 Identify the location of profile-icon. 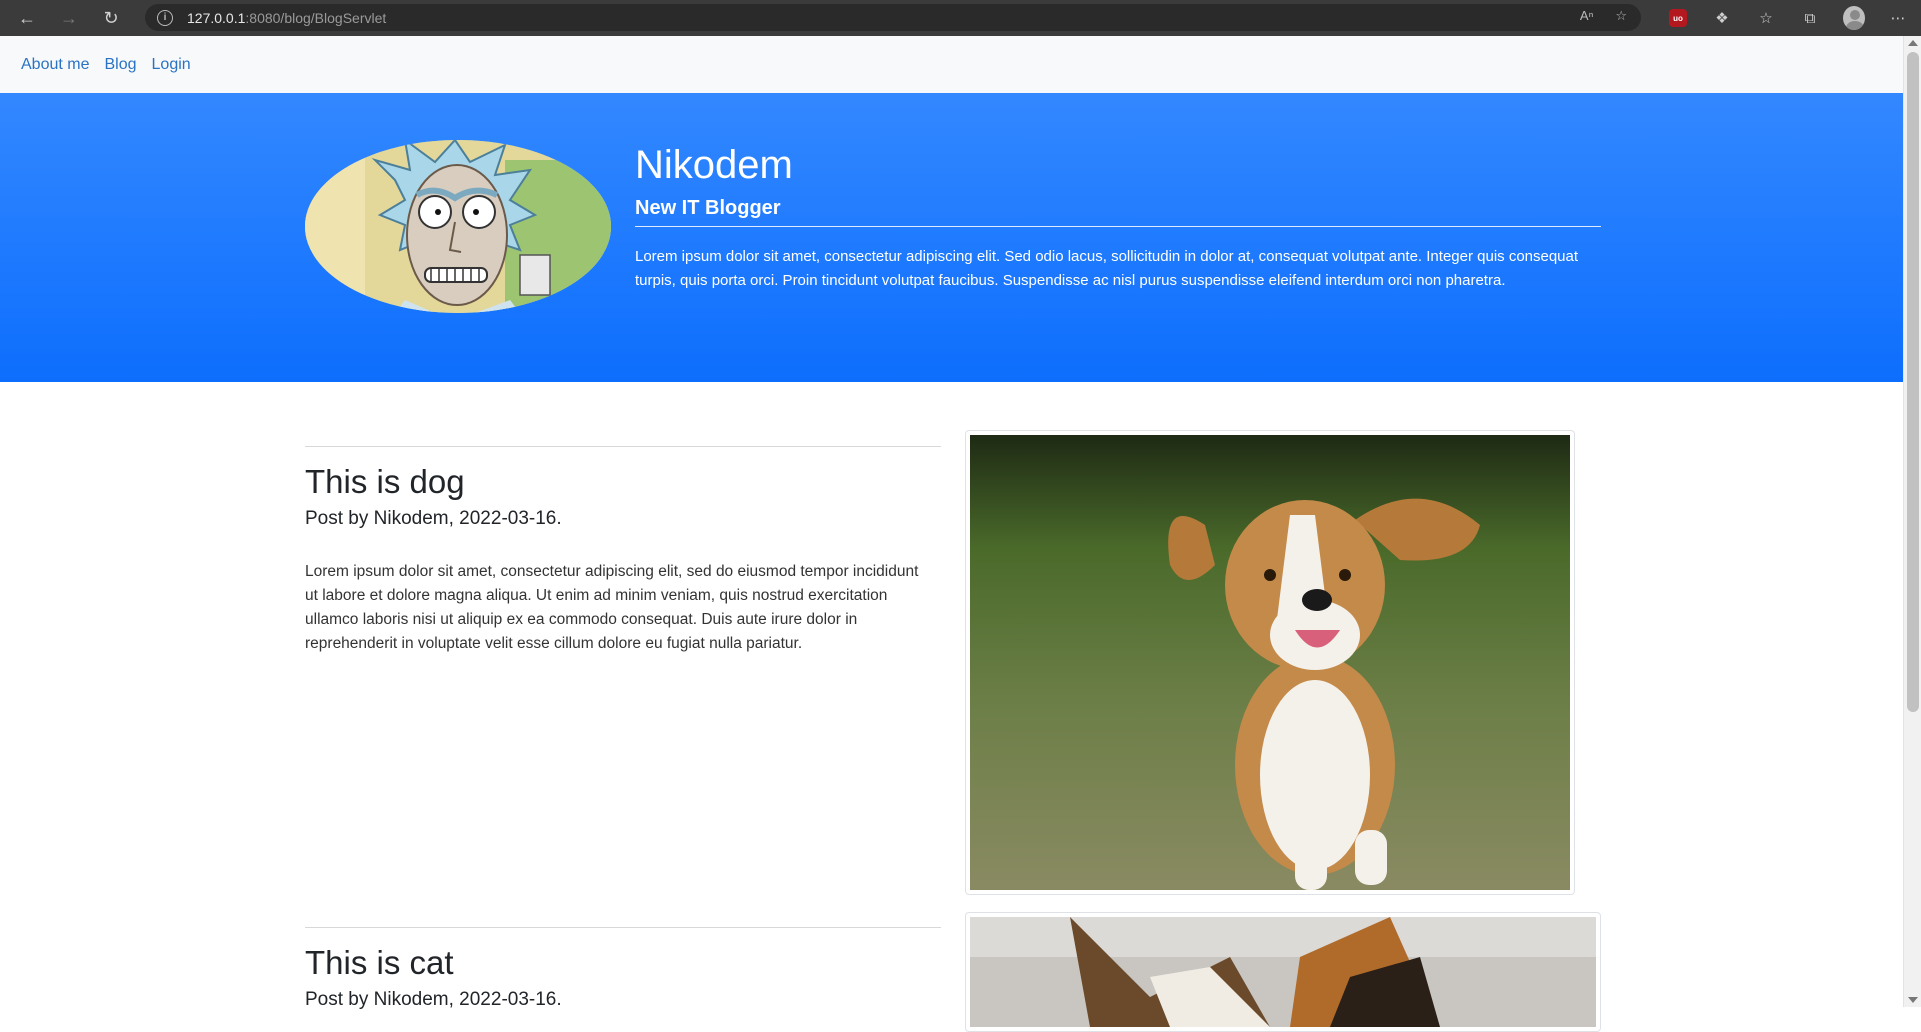
(1854, 18).